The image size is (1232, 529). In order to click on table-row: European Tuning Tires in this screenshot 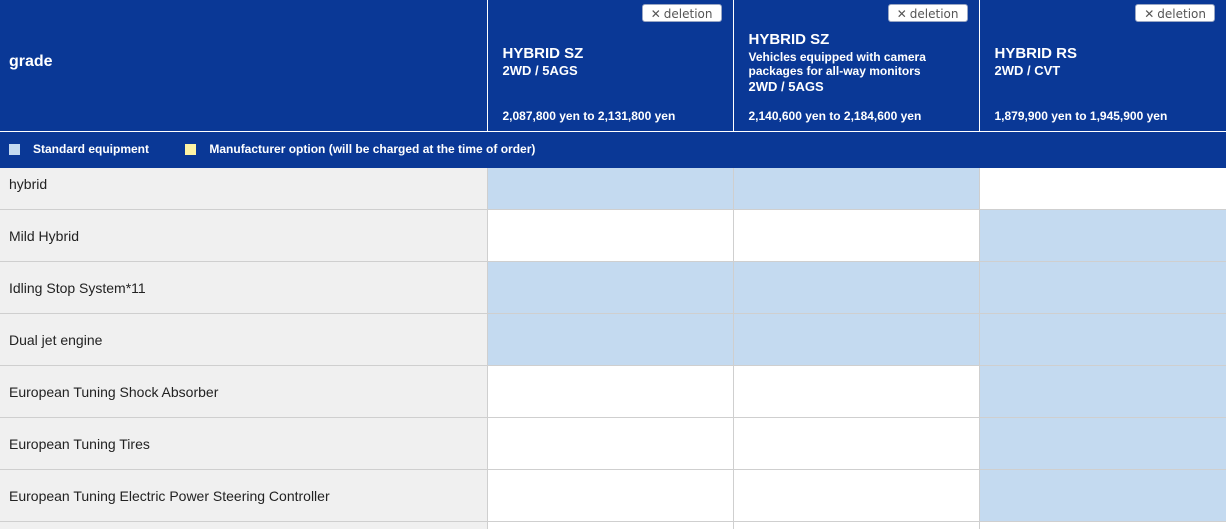, I will do `click(613, 443)`.